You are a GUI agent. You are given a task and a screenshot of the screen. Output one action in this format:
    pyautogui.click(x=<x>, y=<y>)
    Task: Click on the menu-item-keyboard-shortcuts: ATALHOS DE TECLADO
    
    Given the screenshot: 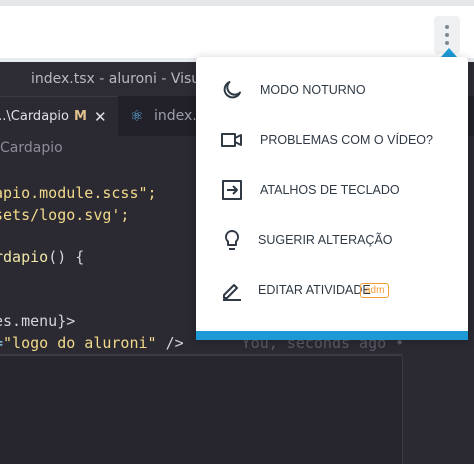 What is the action you would take?
    pyautogui.click(x=332, y=190)
    